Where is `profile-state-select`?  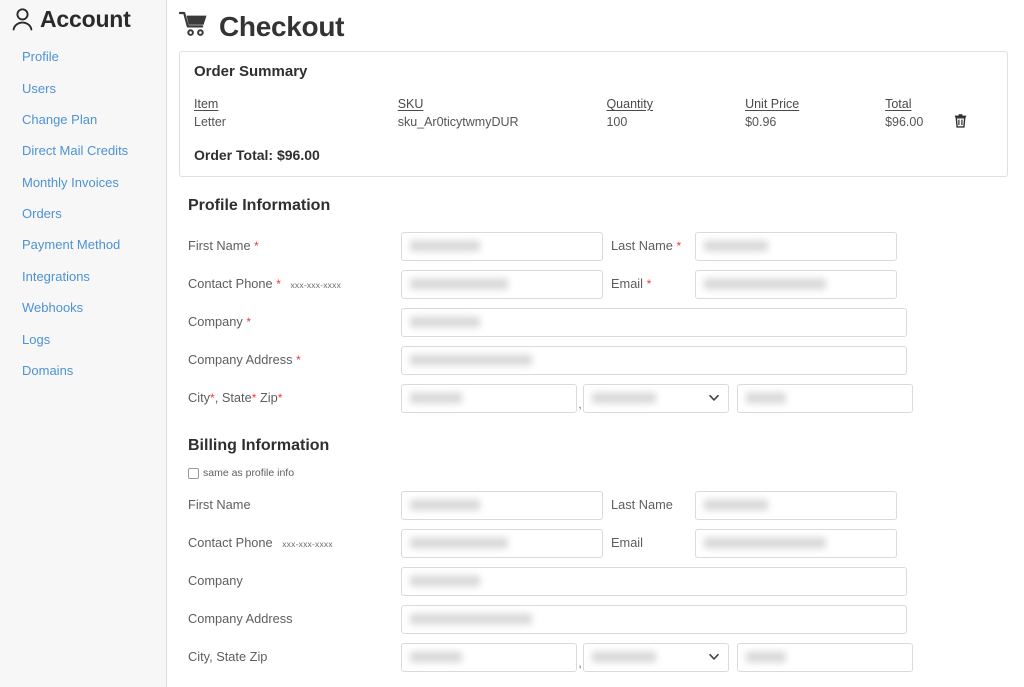 profile-state-select is located at coordinates (656, 398).